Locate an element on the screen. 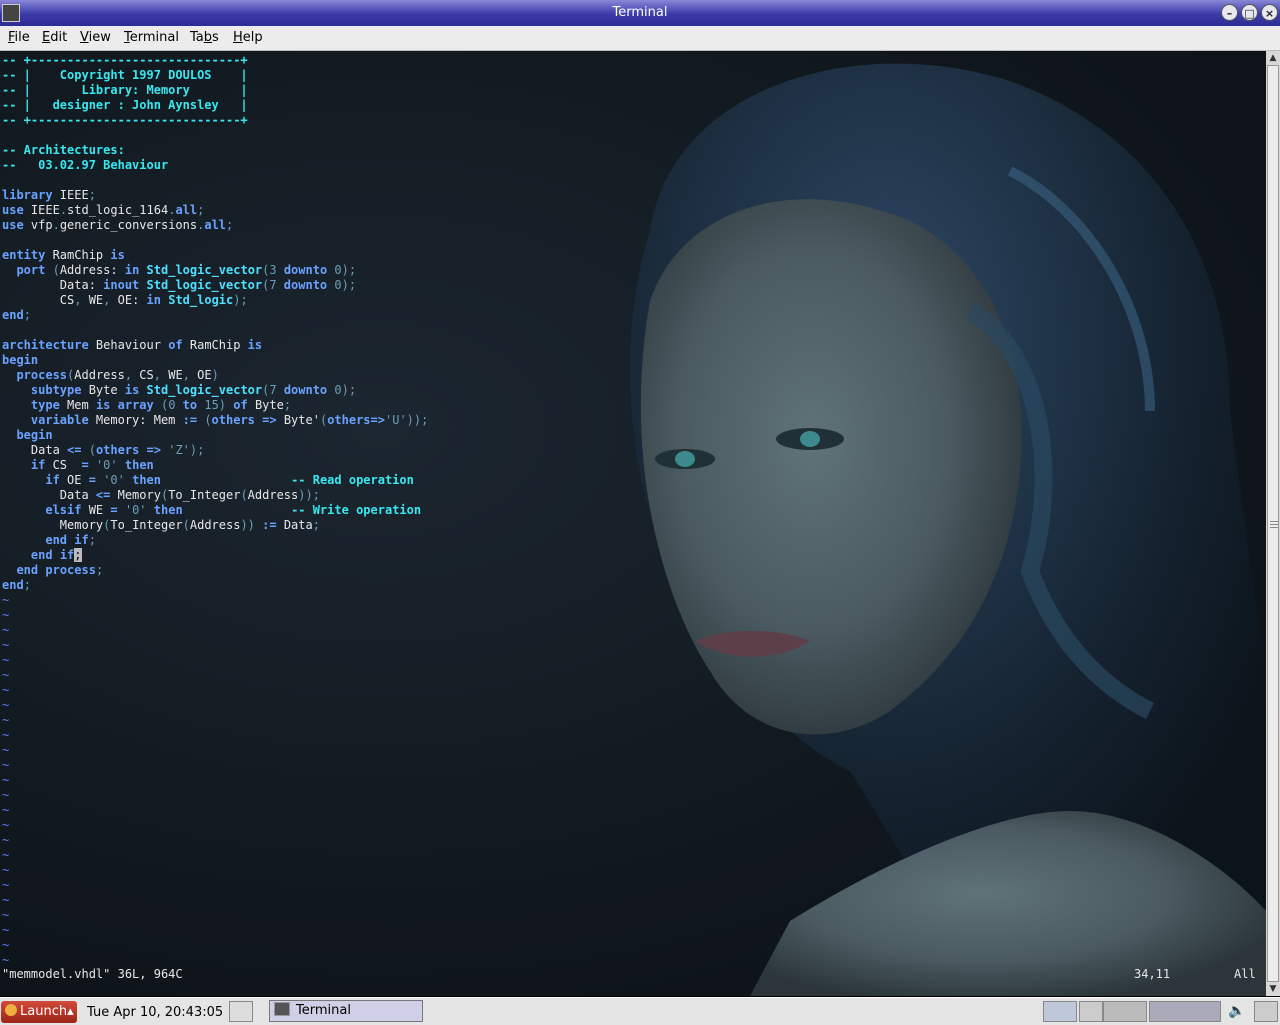 The width and height of the screenshot is (1280, 1025). workspace-switcher is located at coordinates (1125, 1011).